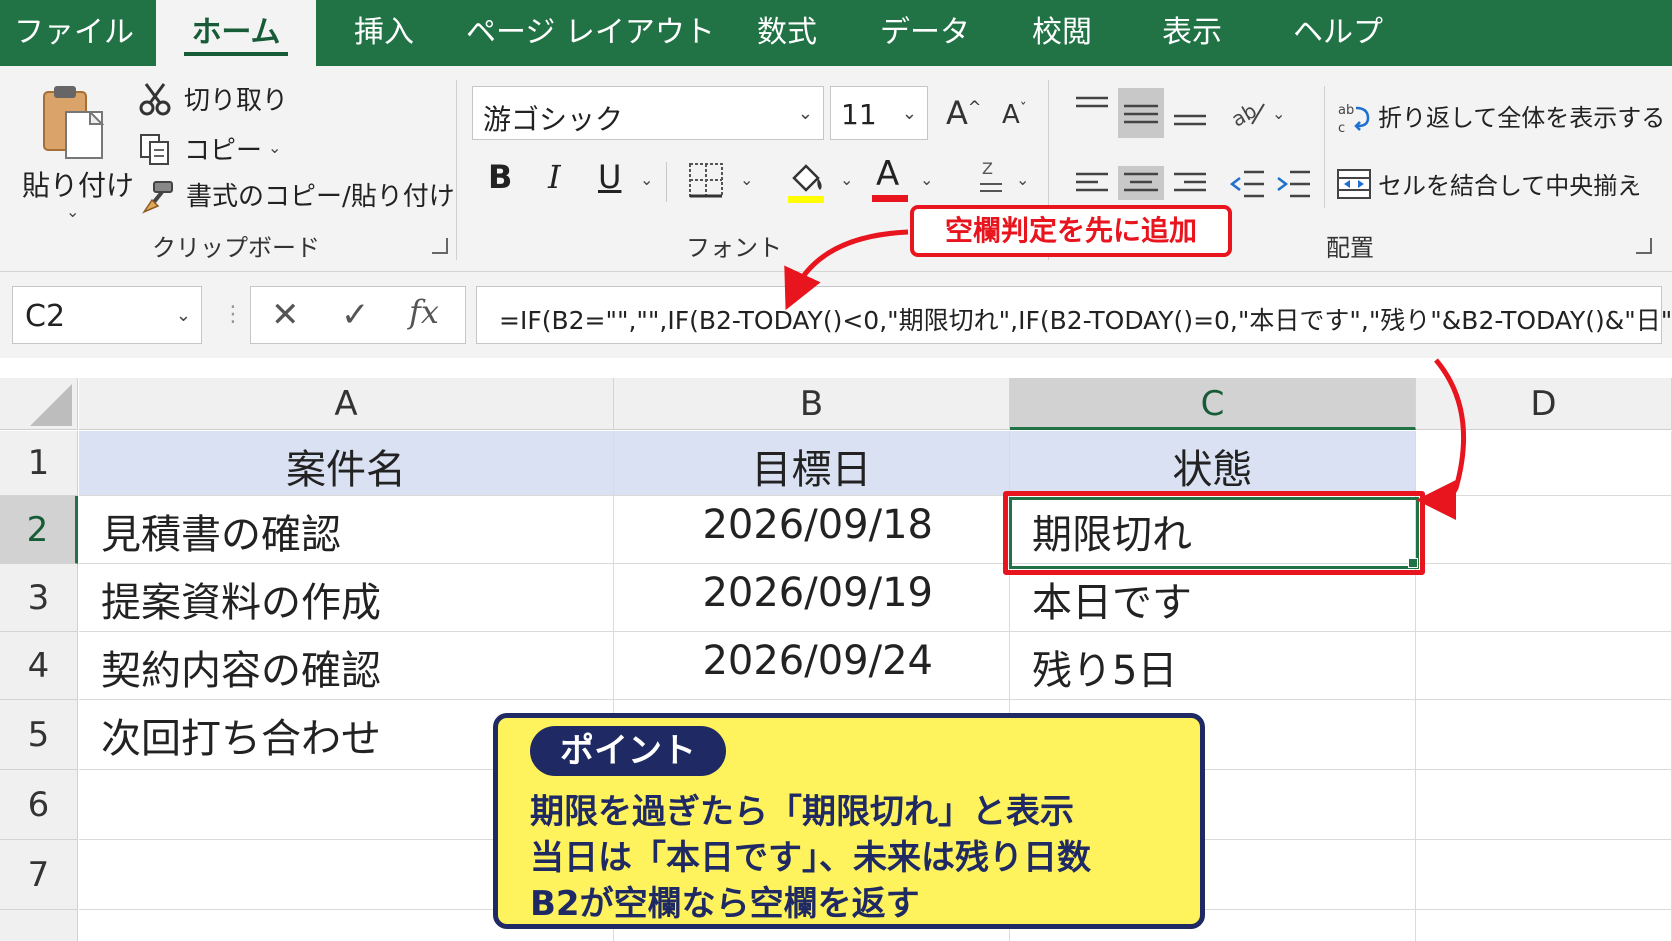  I want to click on callout-tag: 空欄判定を先に追加, so click(1071, 231).